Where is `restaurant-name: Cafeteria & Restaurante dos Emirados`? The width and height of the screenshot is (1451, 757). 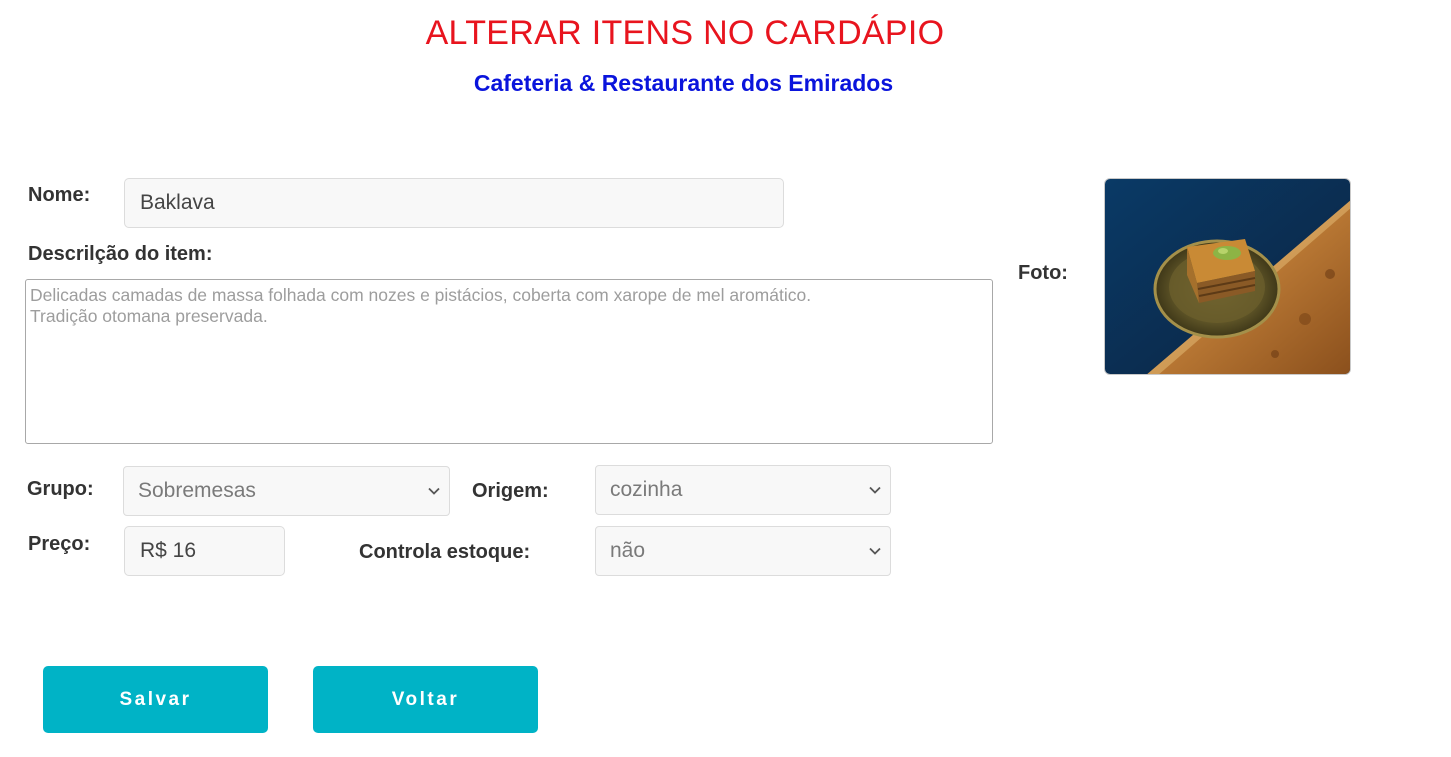
restaurant-name: Cafeteria & Restaurante dos Emirados is located at coordinates (683, 83).